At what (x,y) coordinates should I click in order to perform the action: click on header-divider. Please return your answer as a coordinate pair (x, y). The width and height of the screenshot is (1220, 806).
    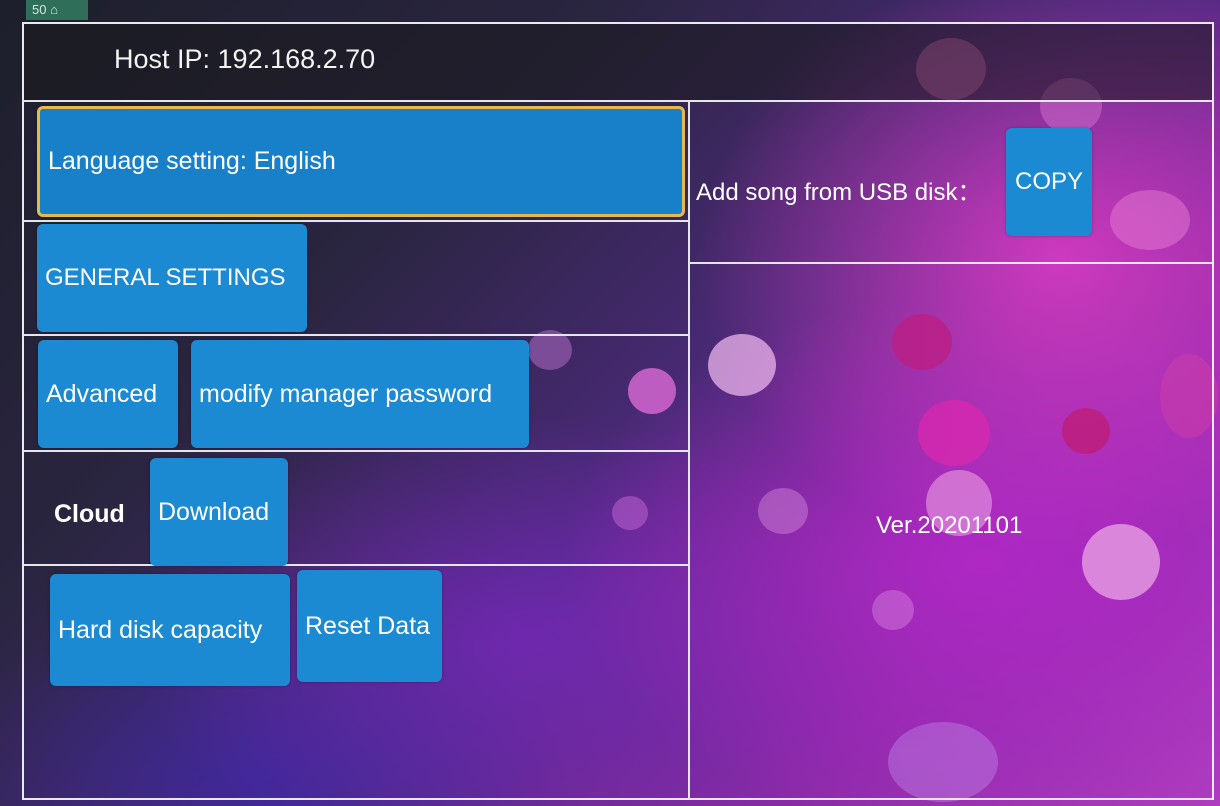
    Looking at the image, I should click on (618, 101).